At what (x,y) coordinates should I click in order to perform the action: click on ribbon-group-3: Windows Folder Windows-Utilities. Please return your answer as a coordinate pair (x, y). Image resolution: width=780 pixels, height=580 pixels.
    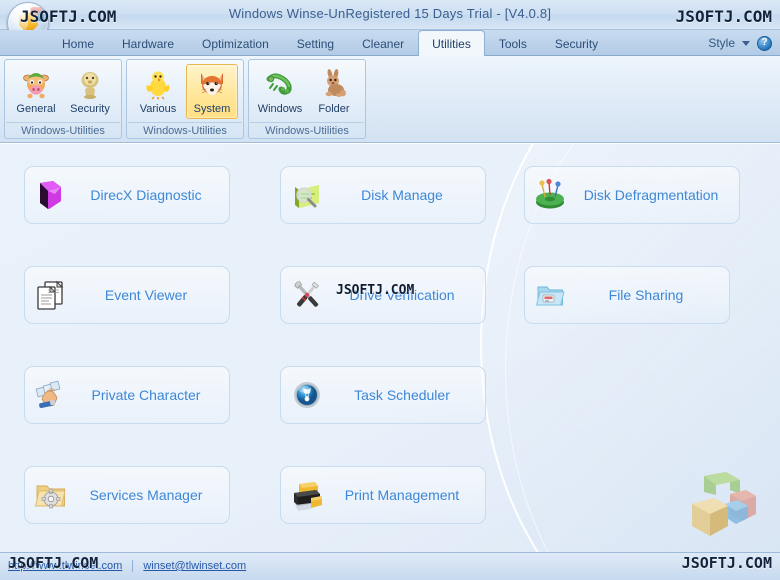
    Looking at the image, I should click on (307, 99).